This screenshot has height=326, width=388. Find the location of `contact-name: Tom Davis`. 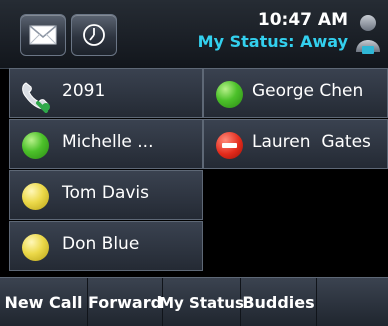

contact-name: Tom Davis is located at coordinates (106, 193).